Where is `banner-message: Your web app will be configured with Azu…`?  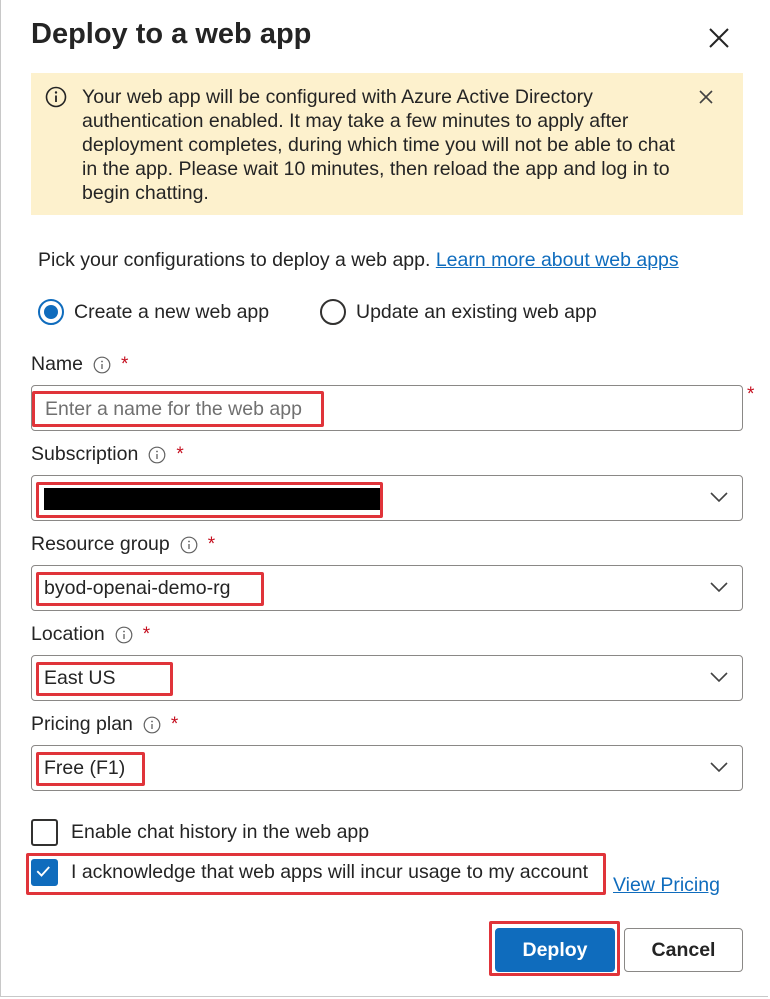
banner-message: Your web app will be configured with Azu… is located at coordinates (378, 145).